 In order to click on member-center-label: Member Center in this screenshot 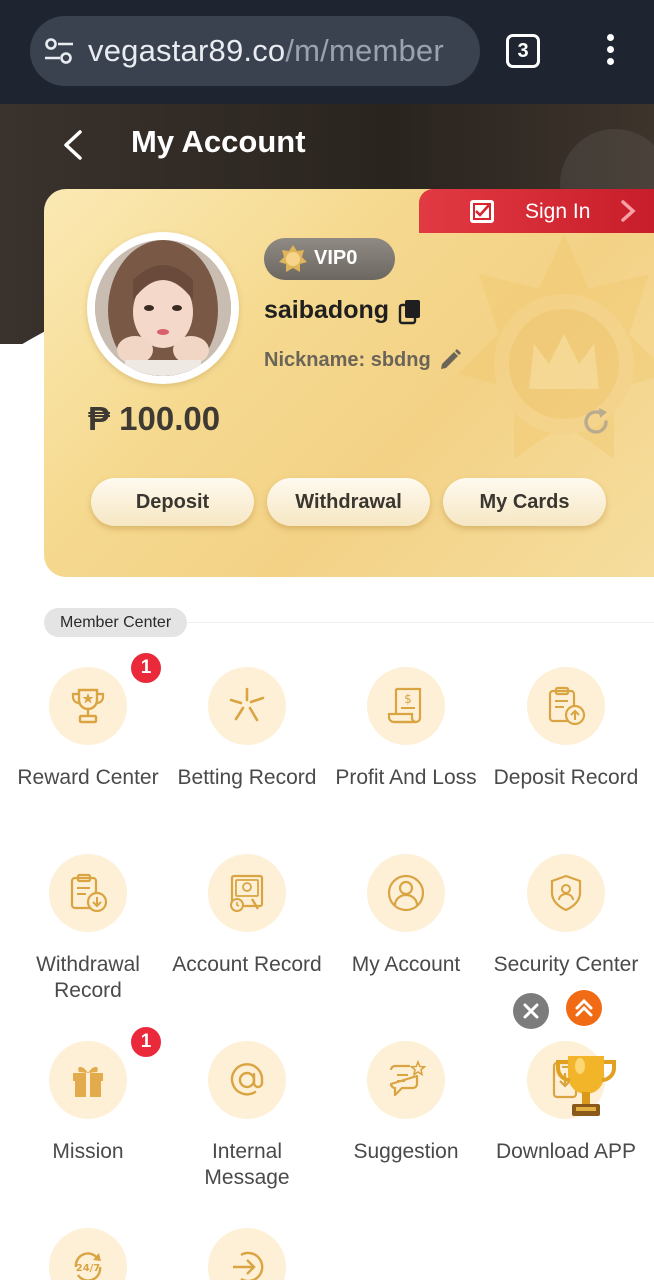, I will do `click(116, 622)`.